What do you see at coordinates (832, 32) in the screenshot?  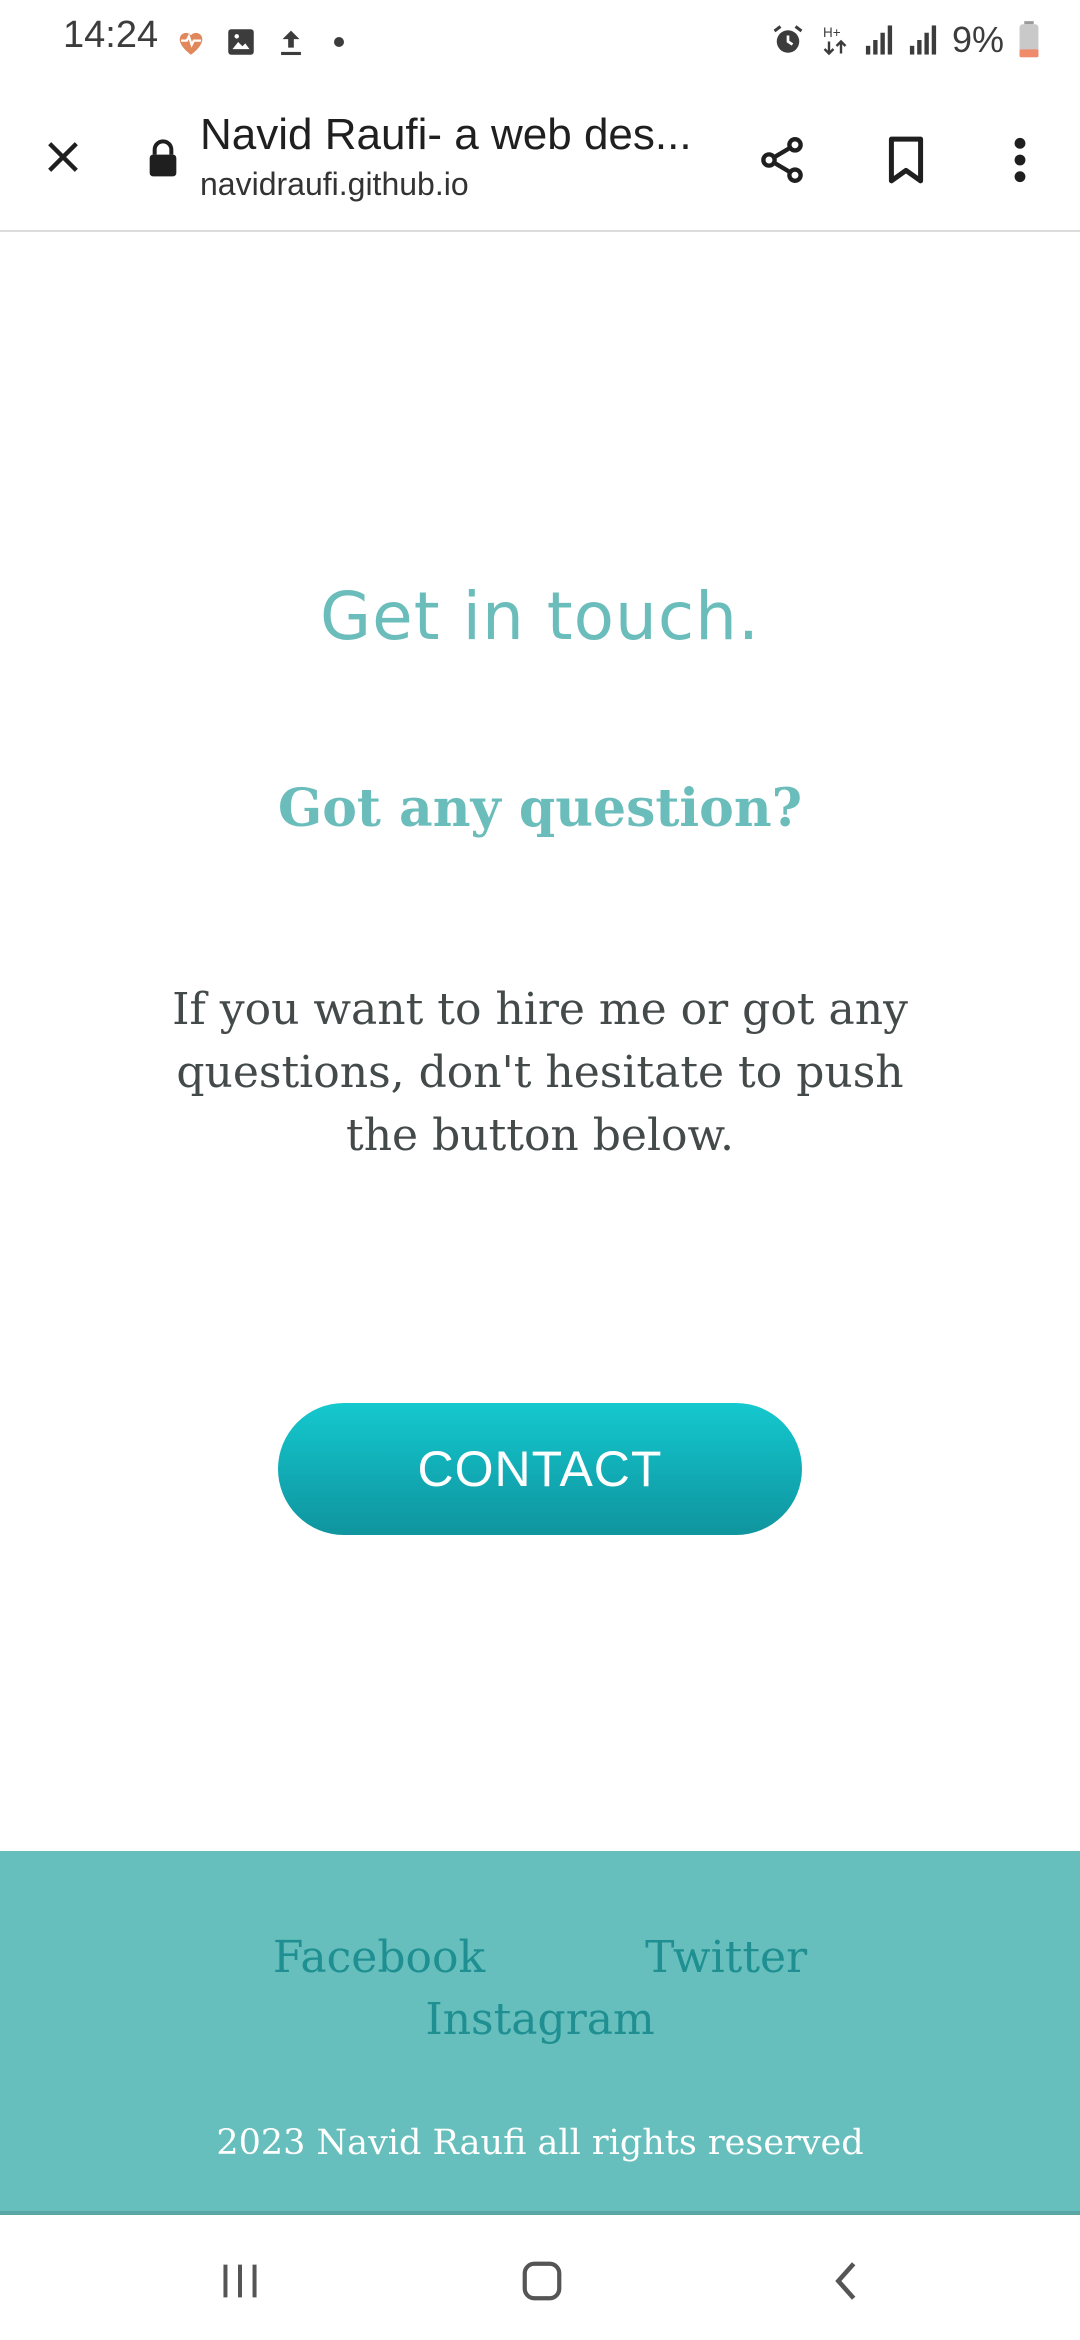 I see `svg-text: H+` at bounding box center [832, 32].